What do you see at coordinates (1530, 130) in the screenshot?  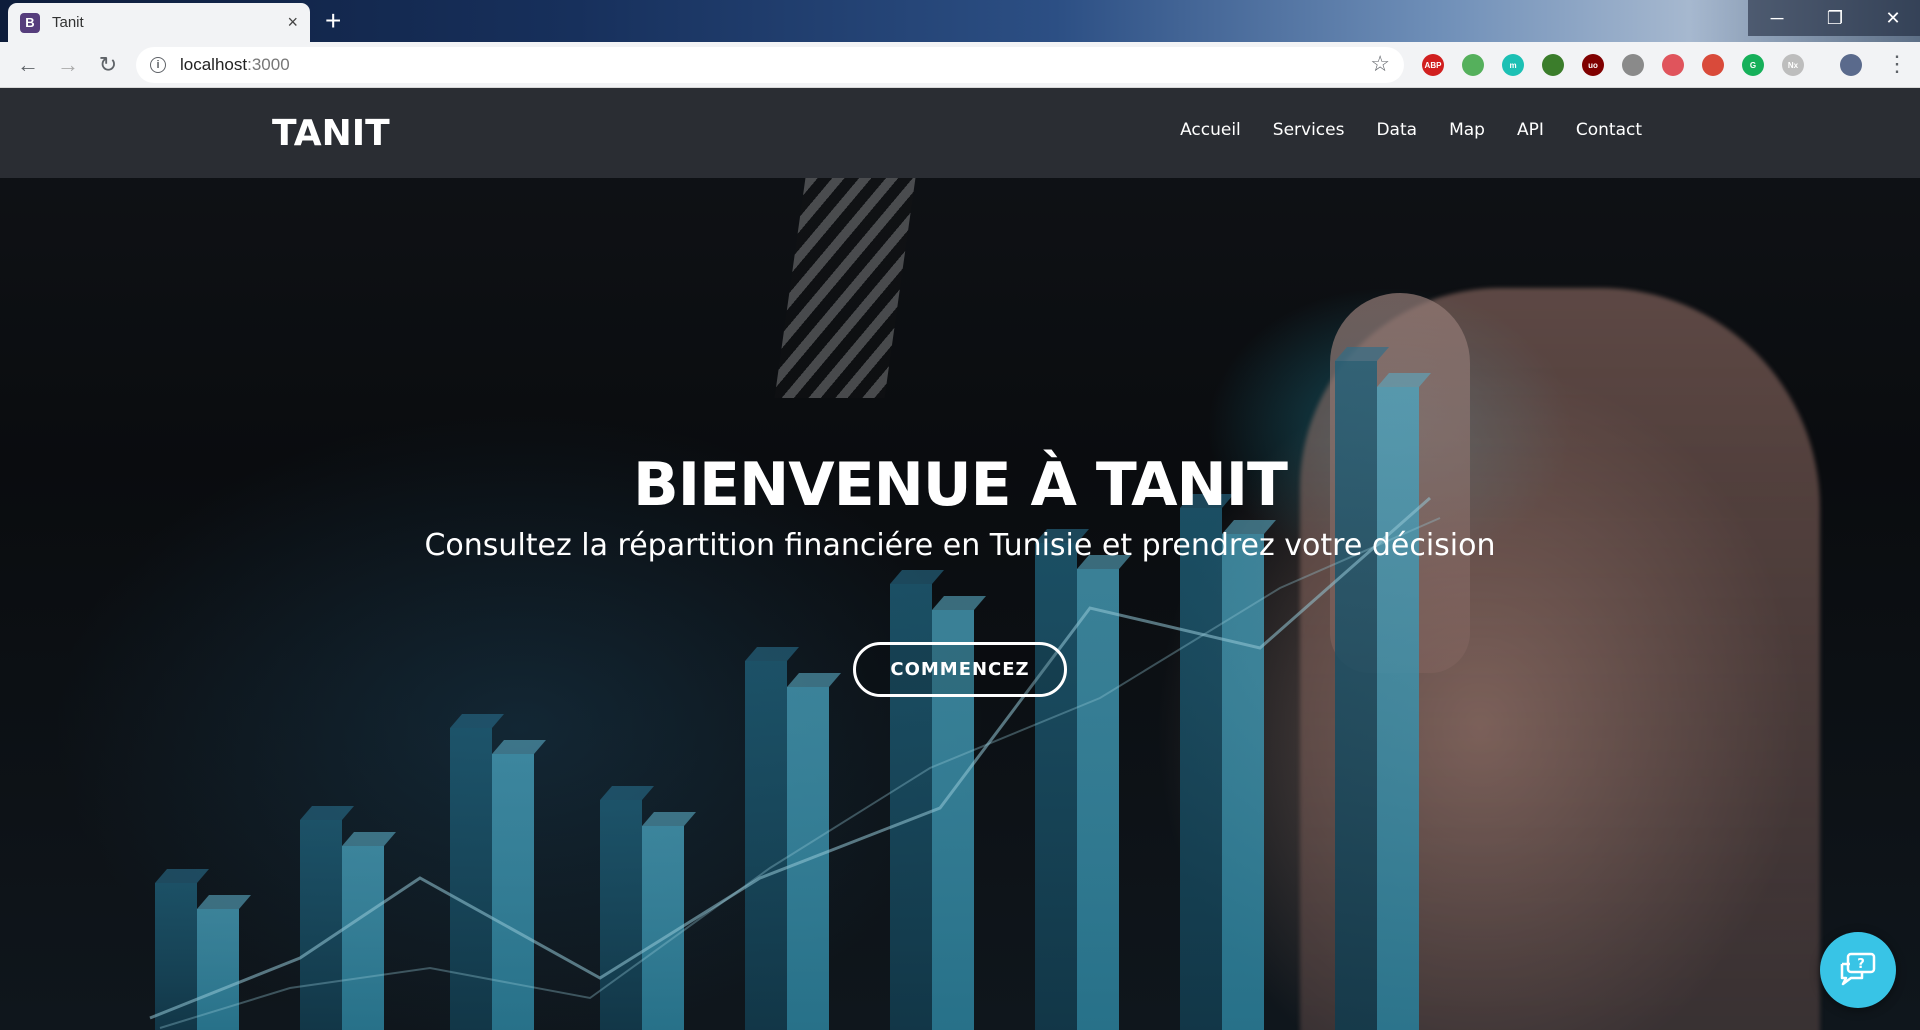 I see `nav-api: API` at bounding box center [1530, 130].